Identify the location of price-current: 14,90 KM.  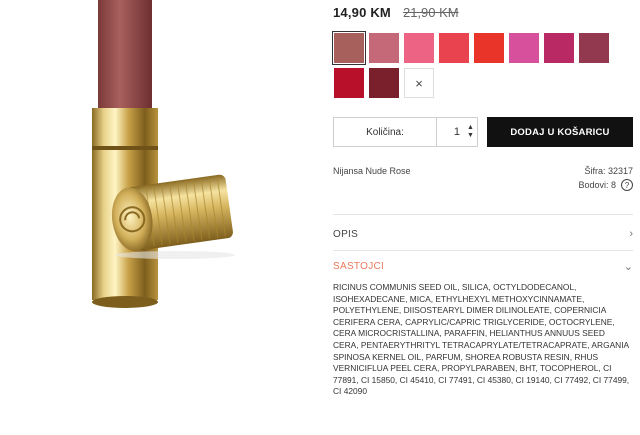
(362, 12).